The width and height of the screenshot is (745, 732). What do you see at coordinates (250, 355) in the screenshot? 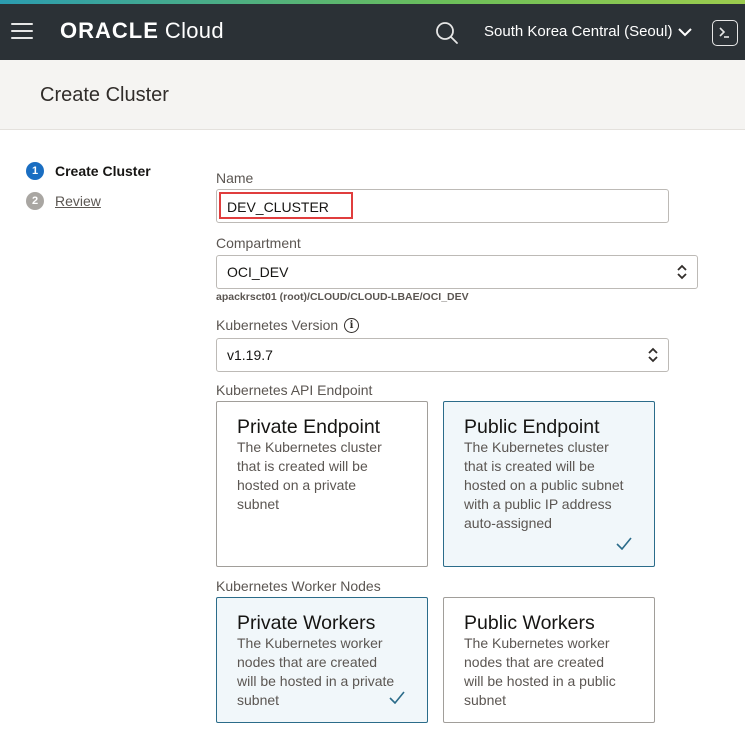
I see `kubernetes-version-value: v1.19.7` at bounding box center [250, 355].